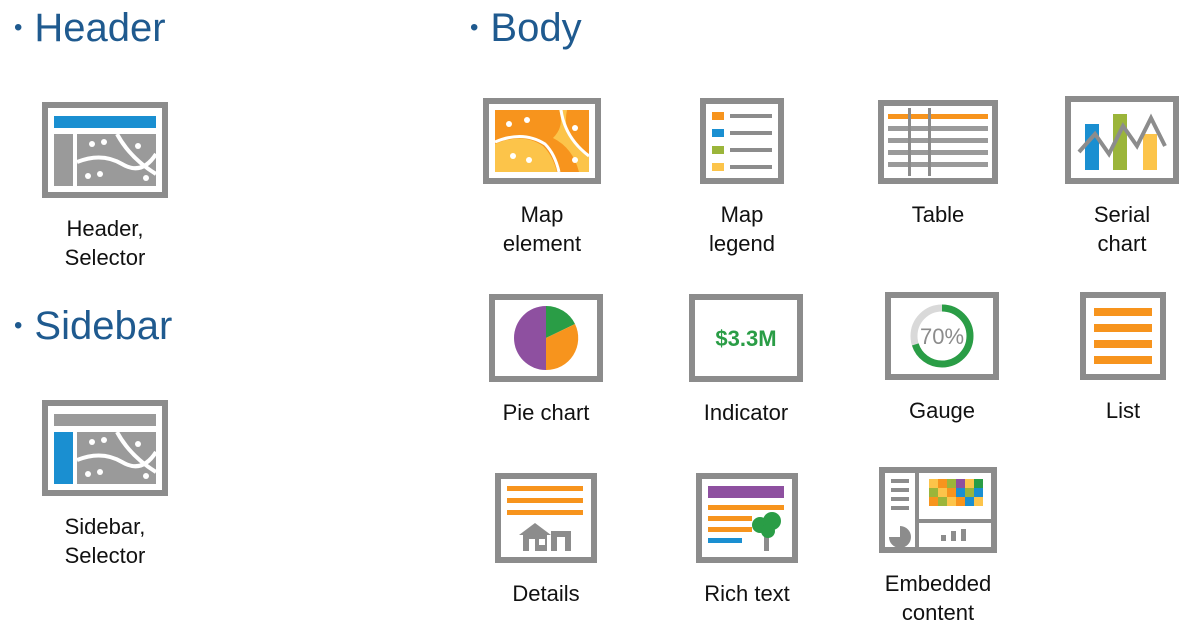 The height and width of the screenshot is (639, 1194). I want to click on pie-chart-icon, so click(546, 338).